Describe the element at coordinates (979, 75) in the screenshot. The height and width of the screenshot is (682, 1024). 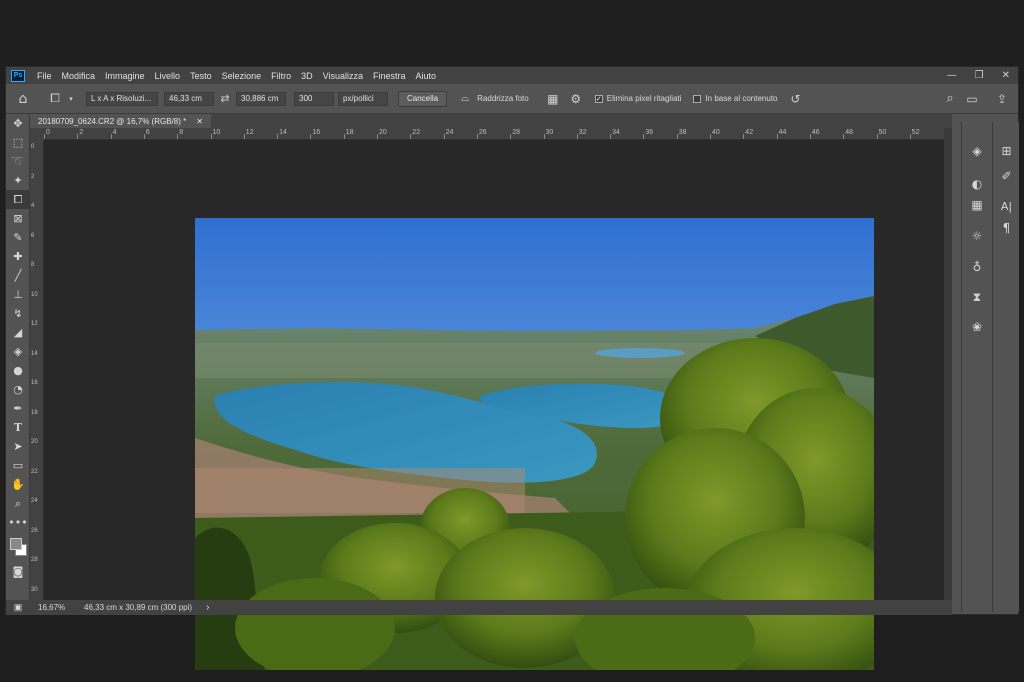
I see `restore-button: ❐` at that location.